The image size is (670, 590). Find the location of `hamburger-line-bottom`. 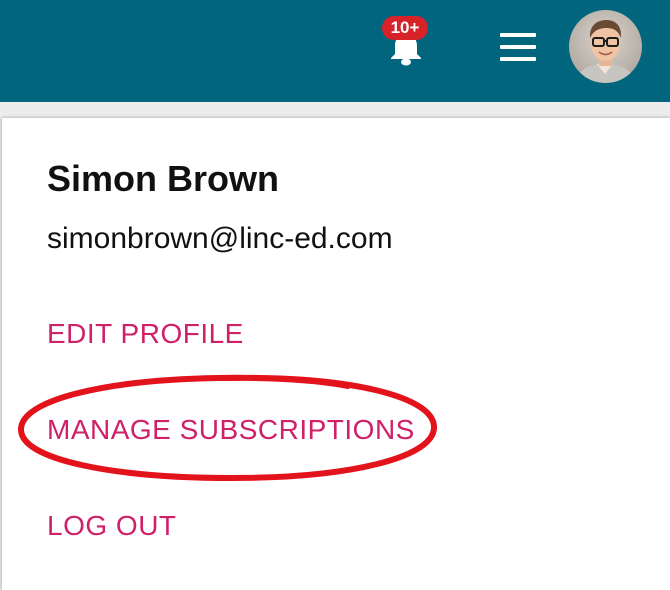

hamburger-line-bottom is located at coordinates (518, 59).